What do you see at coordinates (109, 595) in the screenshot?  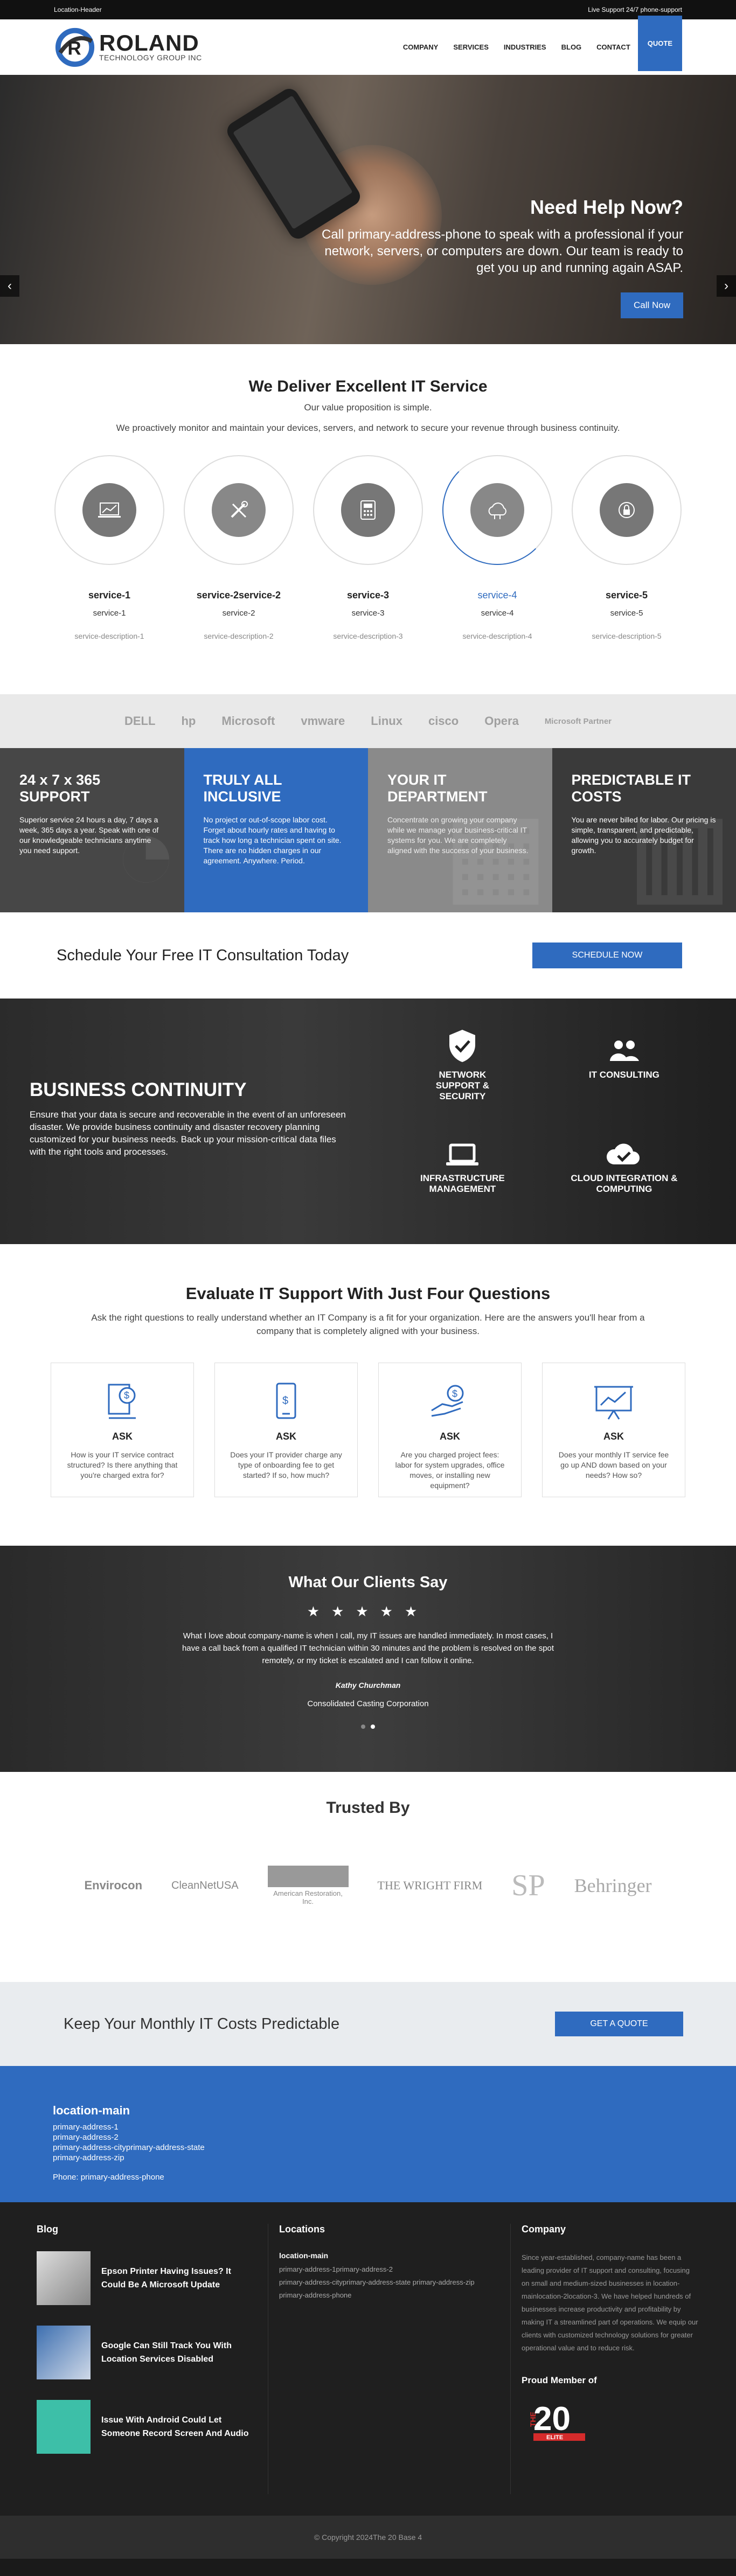 I see `service-name-1: service-1` at bounding box center [109, 595].